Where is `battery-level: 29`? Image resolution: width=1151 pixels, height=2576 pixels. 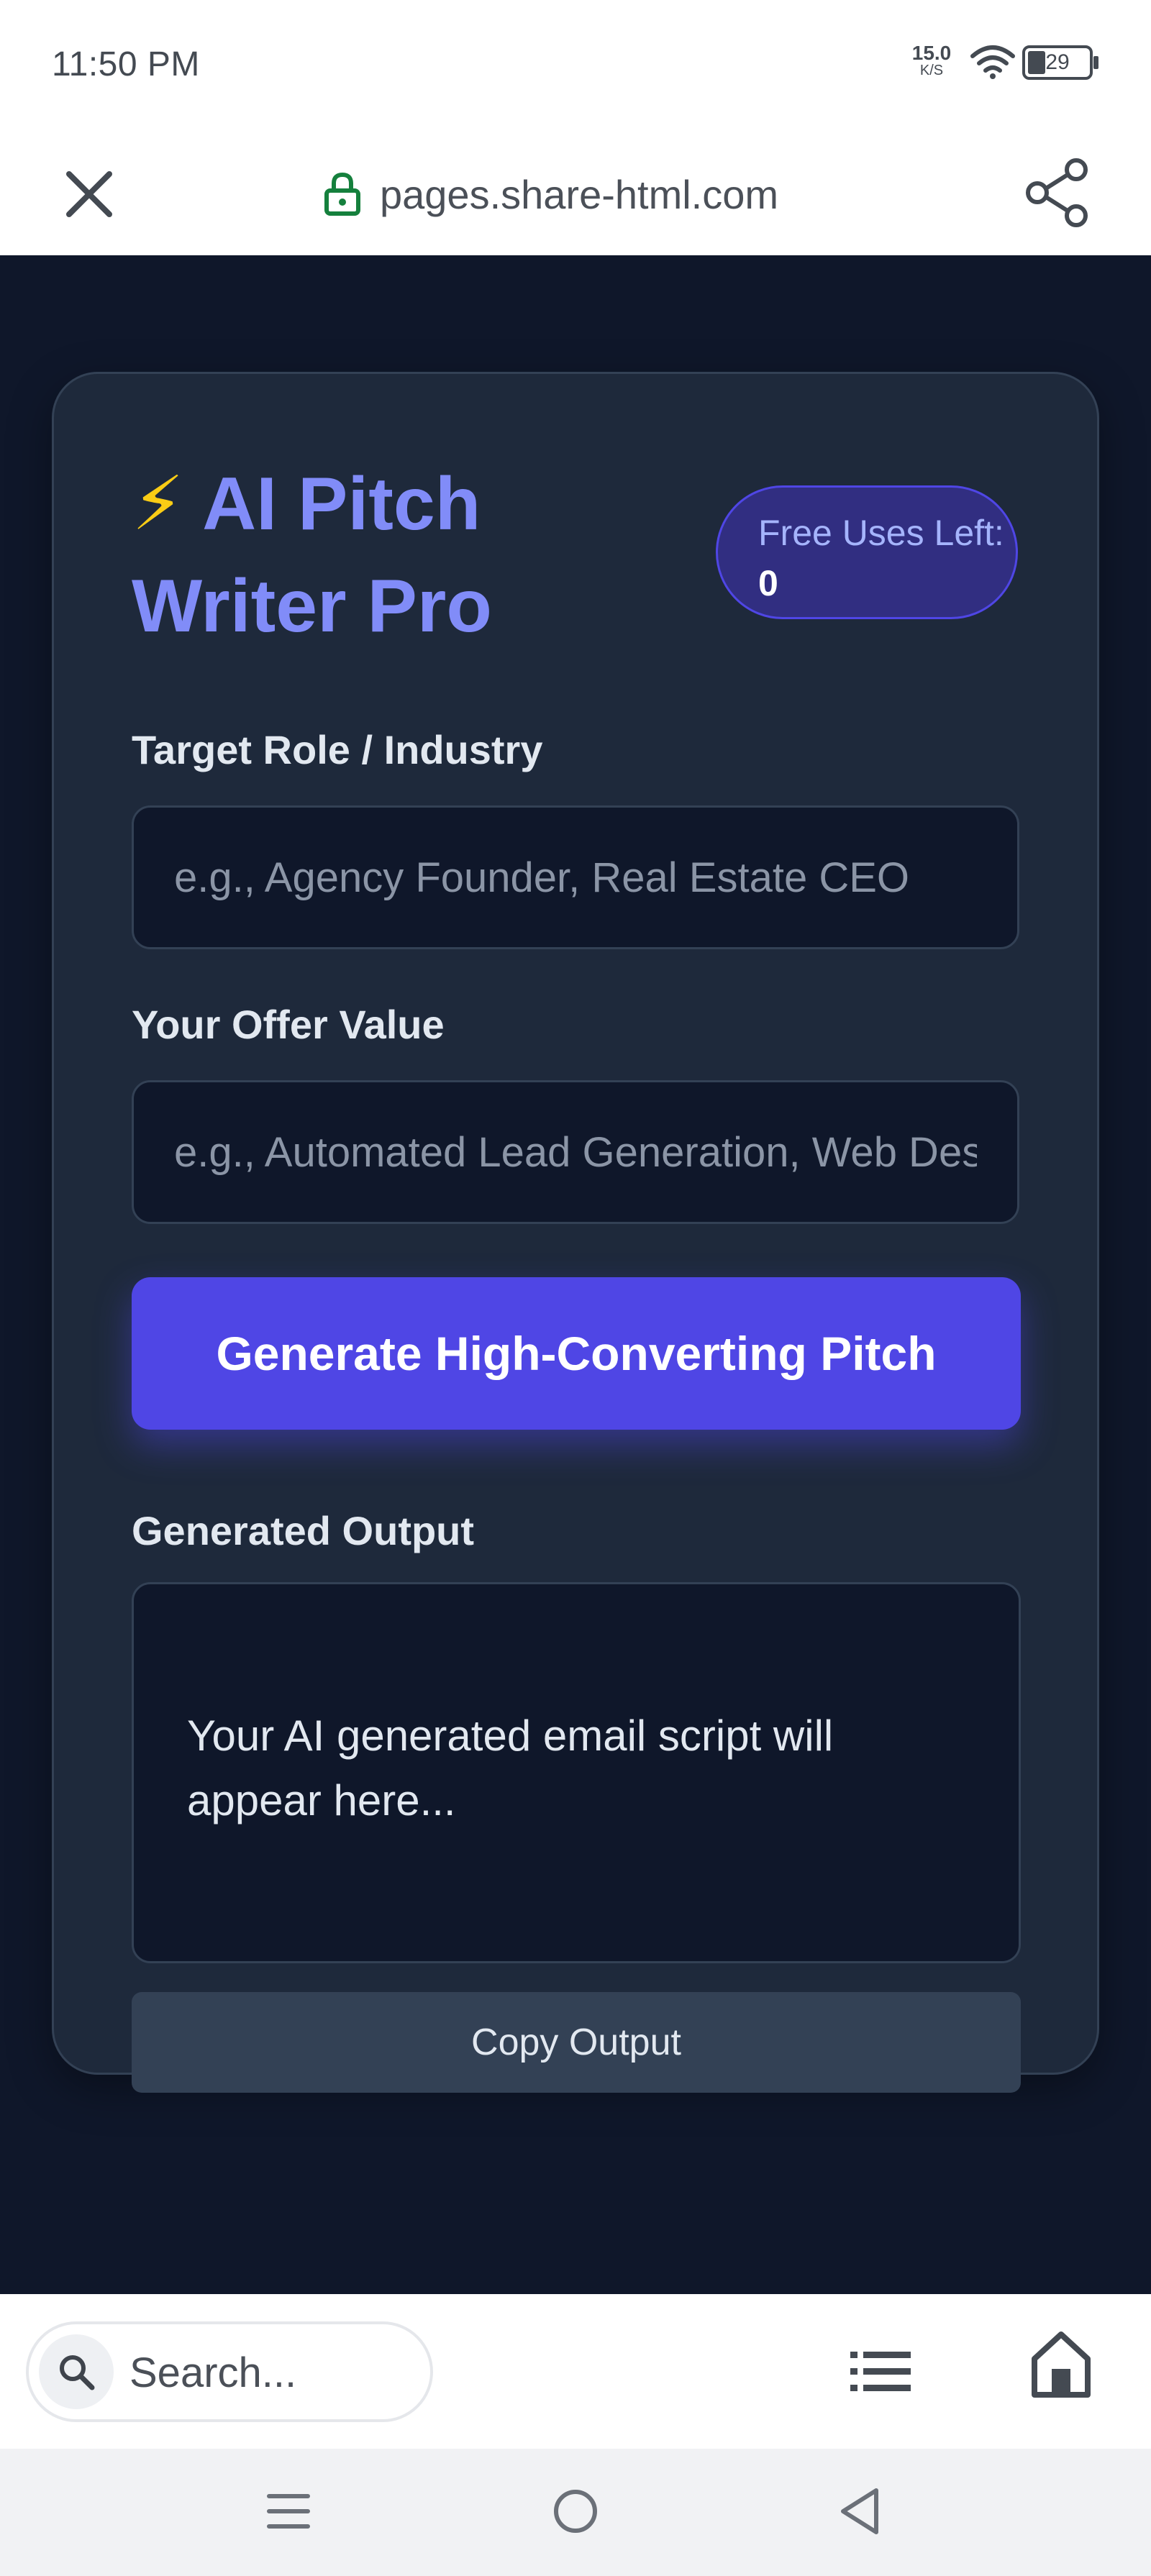
battery-level: 29 is located at coordinates (1057, 62).